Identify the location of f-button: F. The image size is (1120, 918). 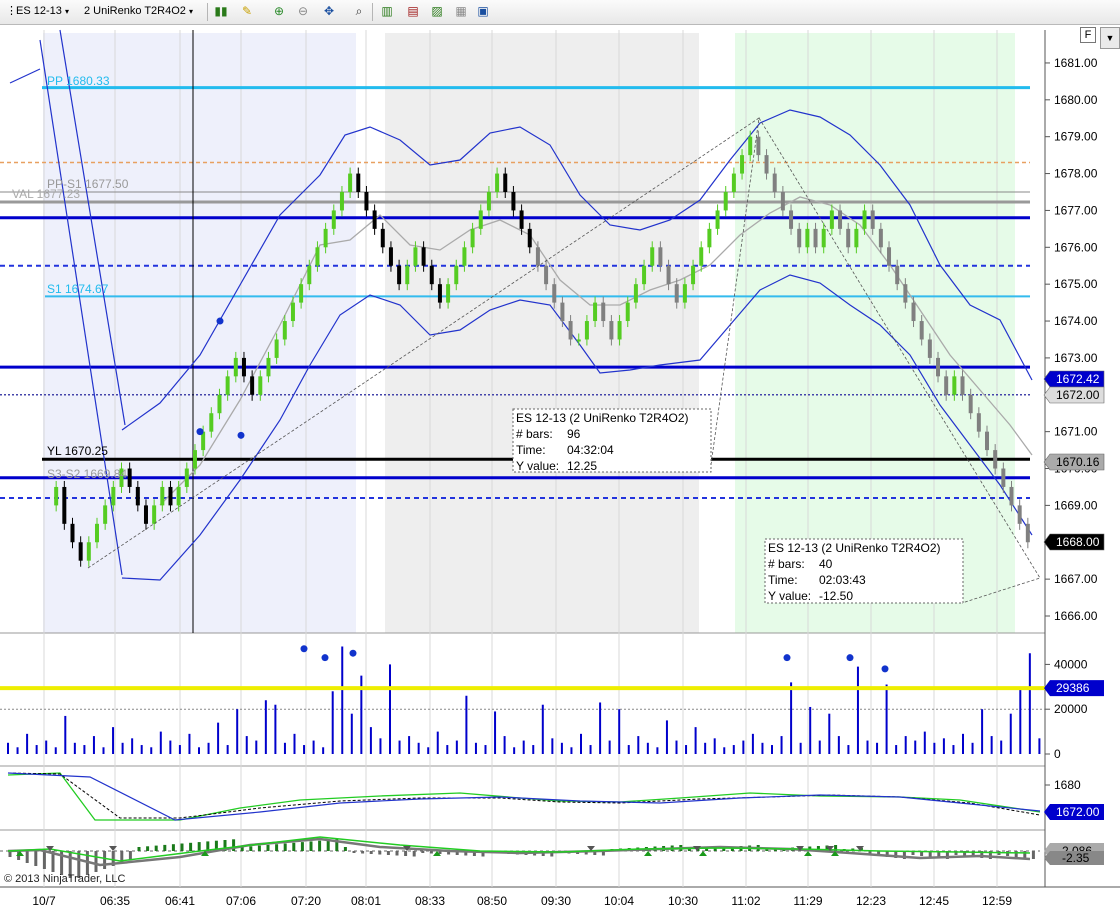
(1088, 35).